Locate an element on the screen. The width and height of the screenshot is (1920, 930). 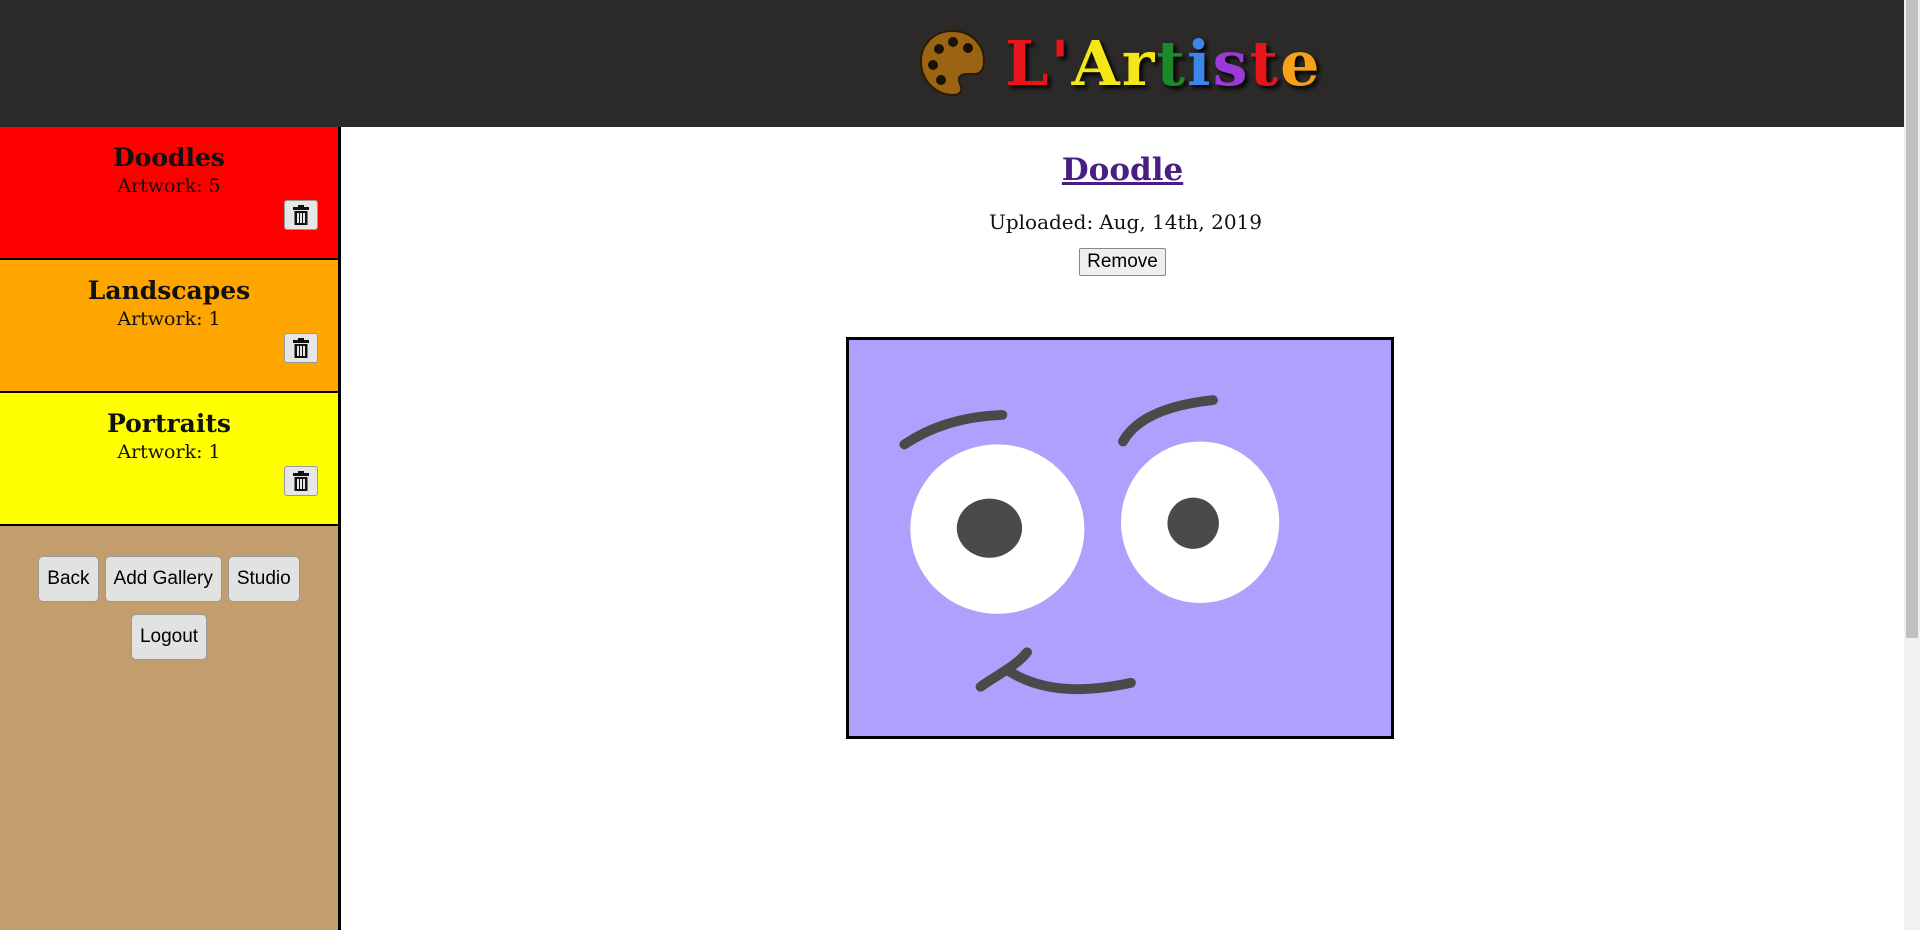
gallery-artwork-count: Artwork: 5 is located at coordinates (169, 186).